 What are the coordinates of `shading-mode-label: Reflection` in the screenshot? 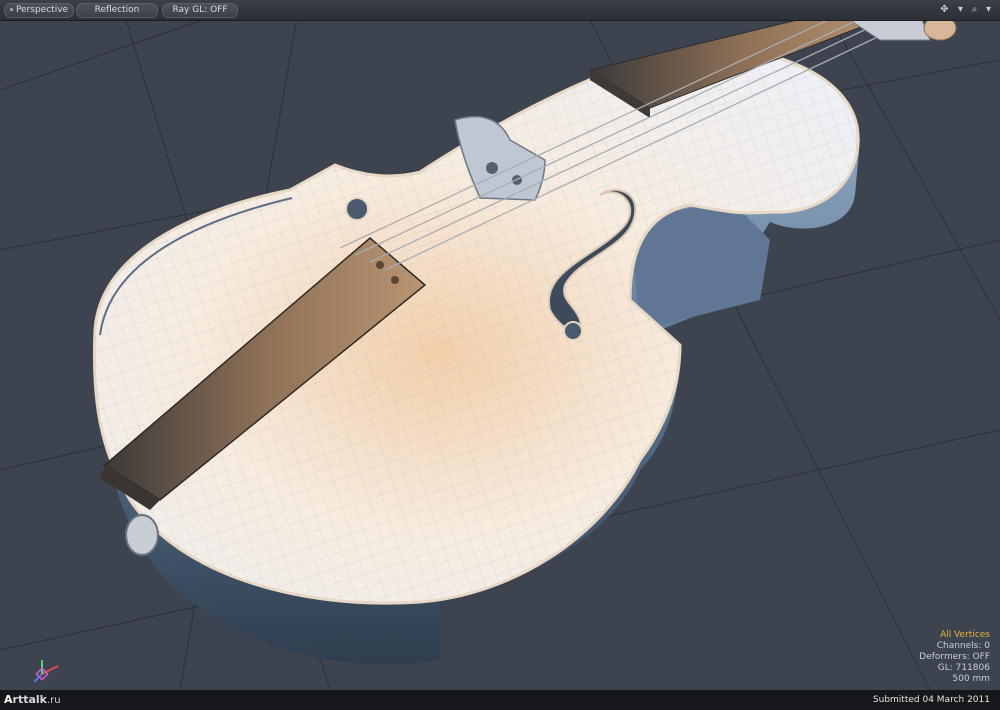 It's located at (117, 10).